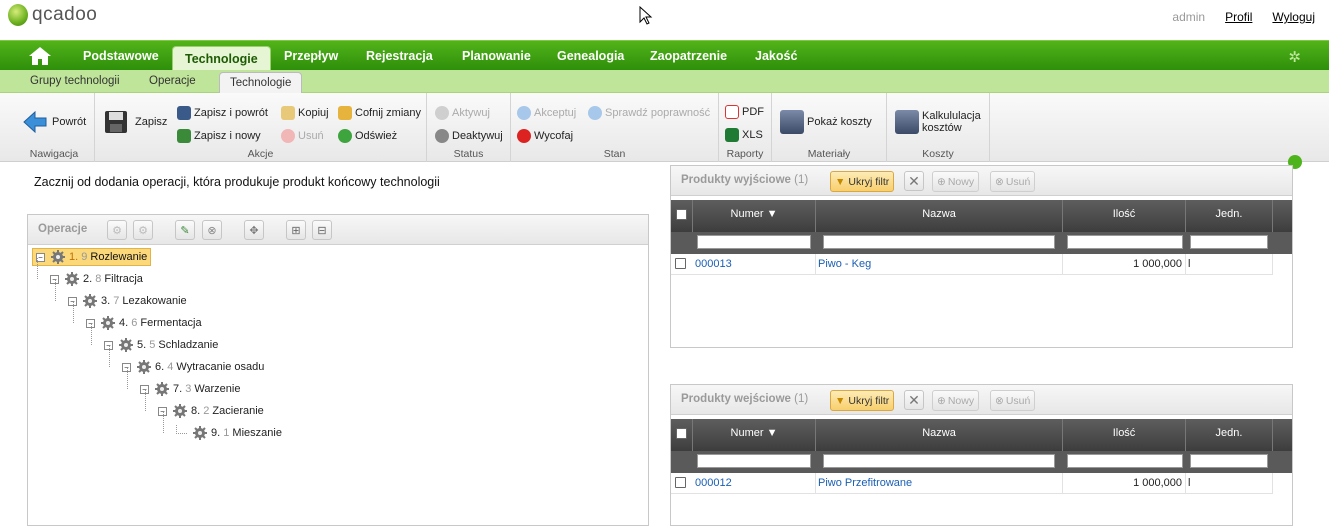 Image resolution: width=1329 pixels, height=526 pixels. I want to click on nav-technologie: Technologie, so click(221, 58).